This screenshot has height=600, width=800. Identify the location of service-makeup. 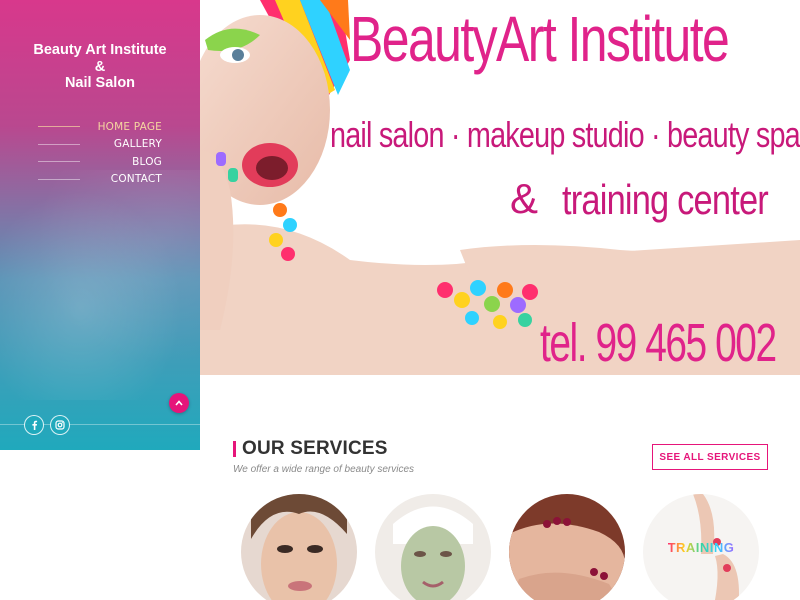
(299, 547).